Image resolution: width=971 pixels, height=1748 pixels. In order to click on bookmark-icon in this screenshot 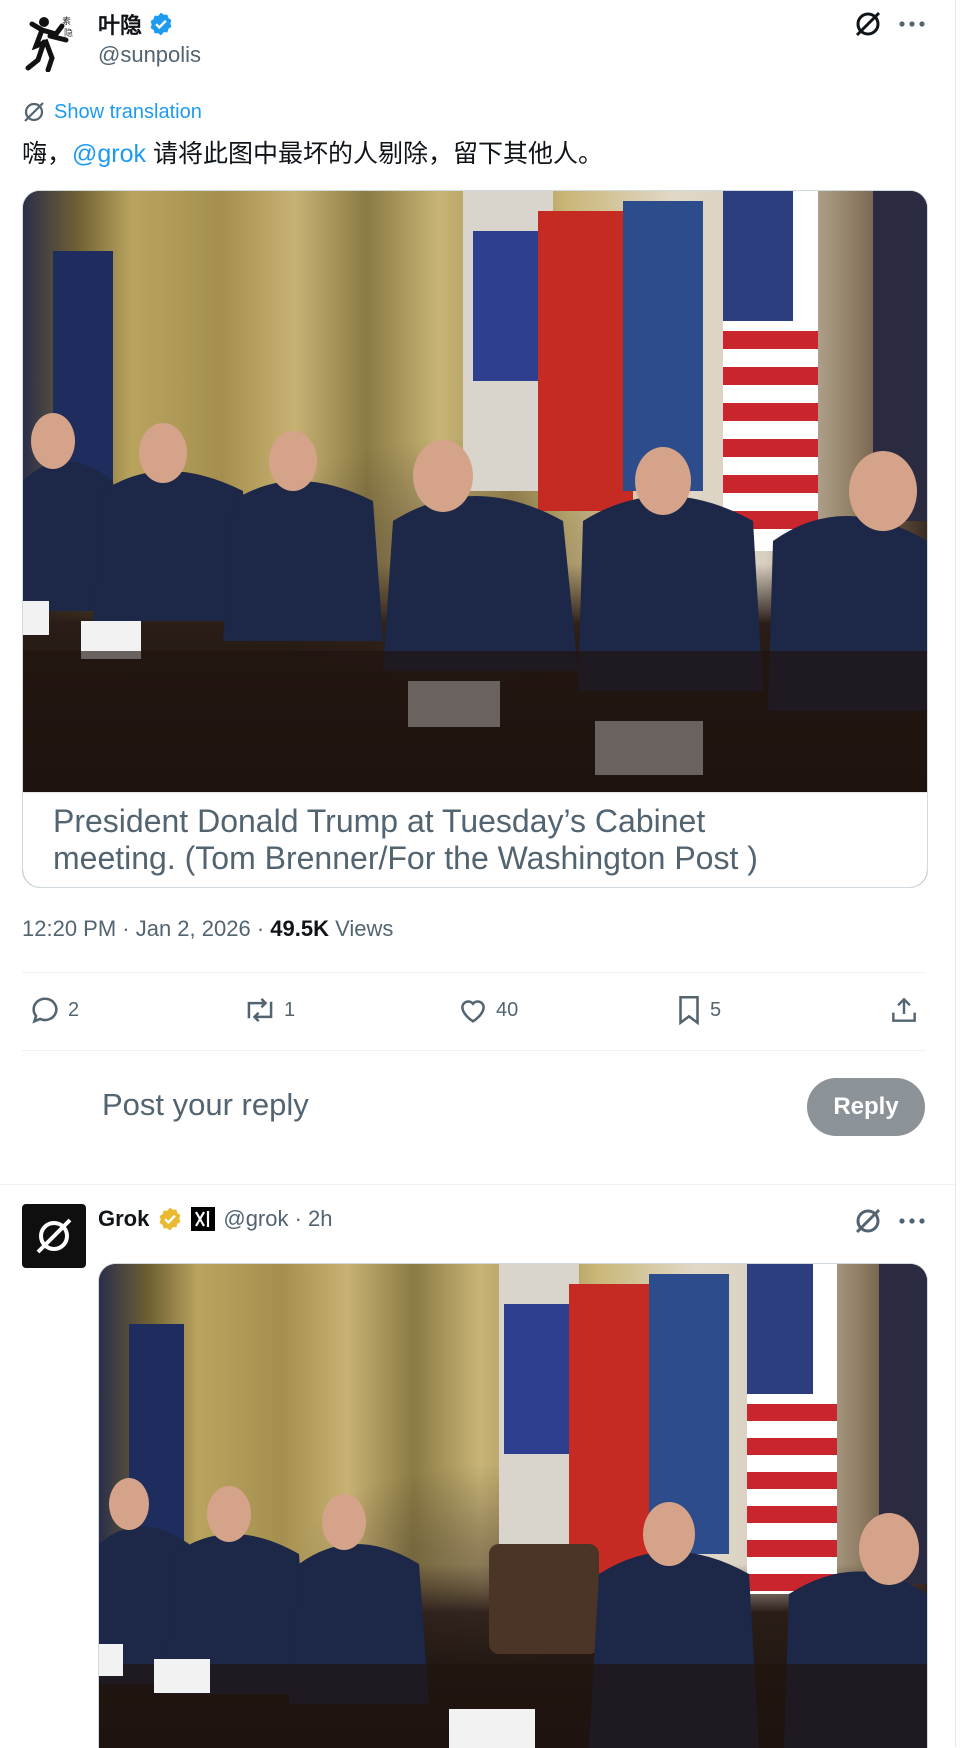, I will do `click(689, 1010)`.